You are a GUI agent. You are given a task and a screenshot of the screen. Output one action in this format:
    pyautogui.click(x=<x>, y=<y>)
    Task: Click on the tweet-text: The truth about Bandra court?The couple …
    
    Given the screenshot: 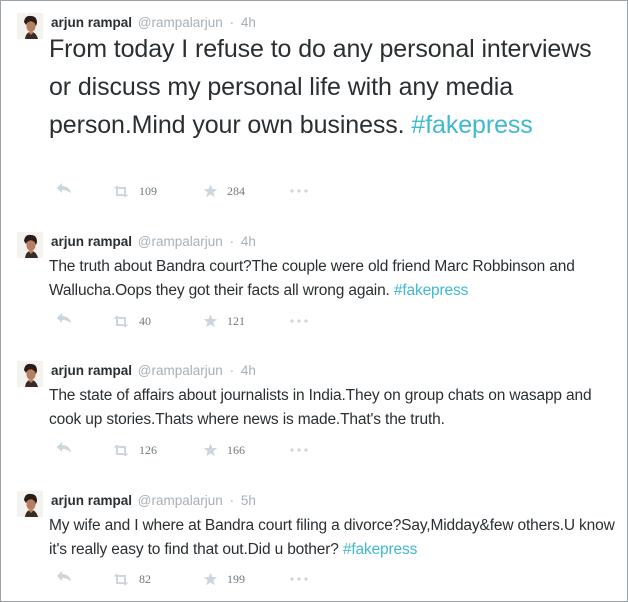 What is the action you would take?
    pyautogui.click(x=332, y=279)
    